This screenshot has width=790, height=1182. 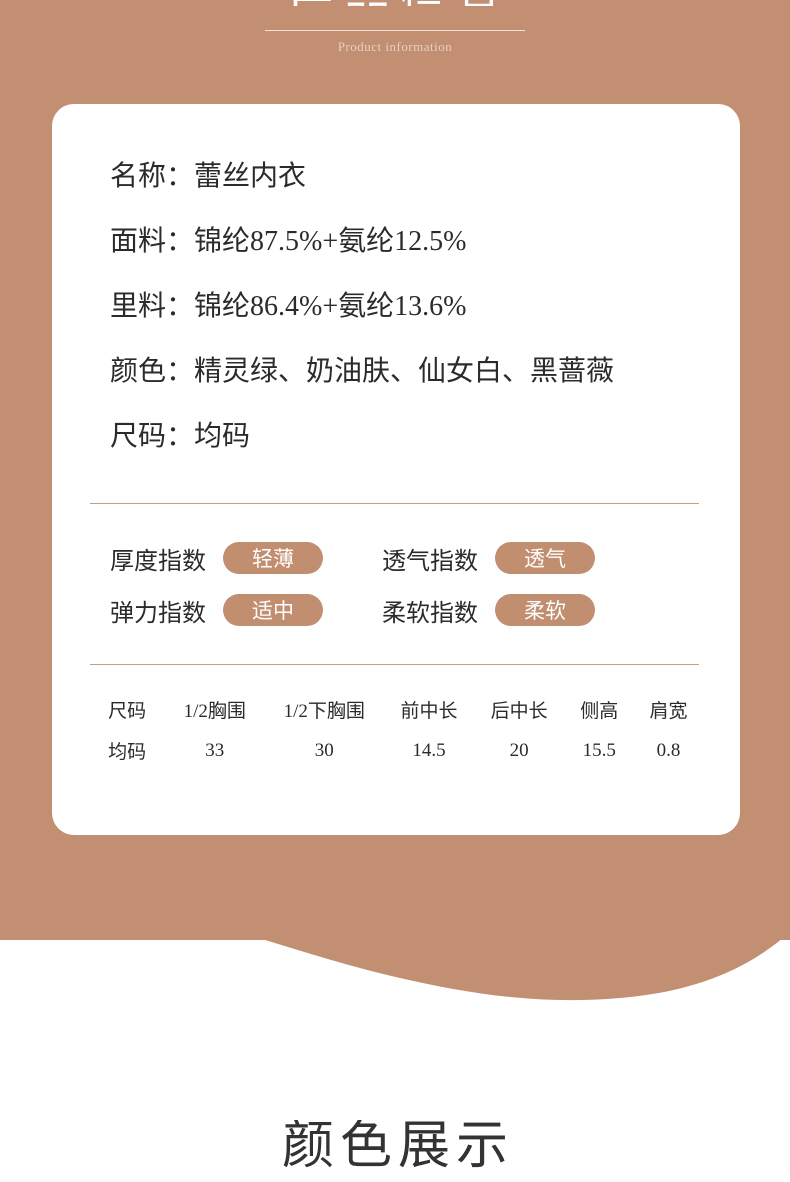 What do you see at coordinates (488, 558) in the screenshot?
I see `index-cell-breathability: 透气指数 透气` at bounding box center [488, 558].